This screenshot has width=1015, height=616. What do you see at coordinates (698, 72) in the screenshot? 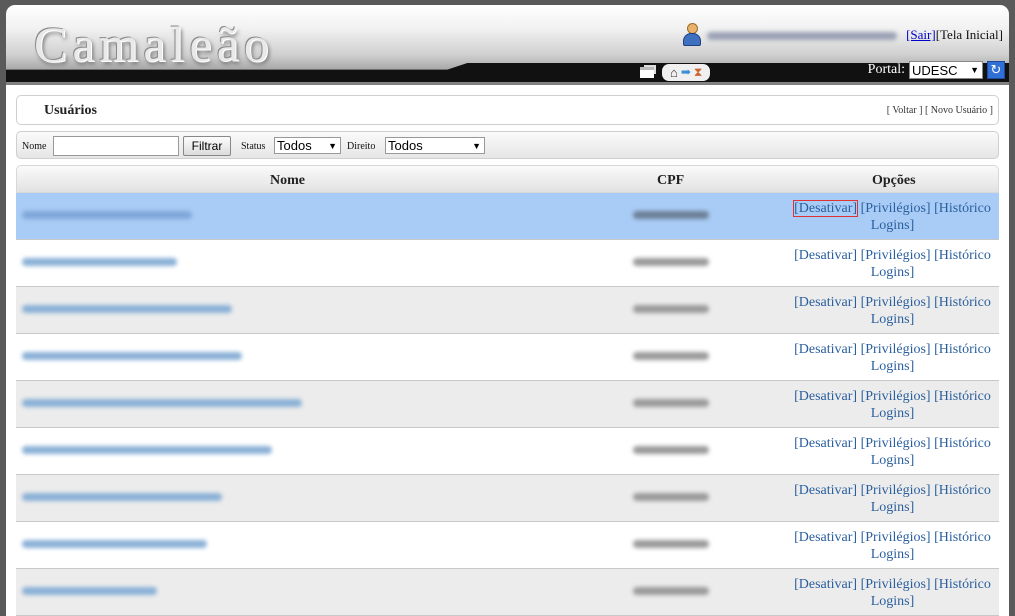
I see `hourglass-icon: ⧗` at bounding box center [698, 72].